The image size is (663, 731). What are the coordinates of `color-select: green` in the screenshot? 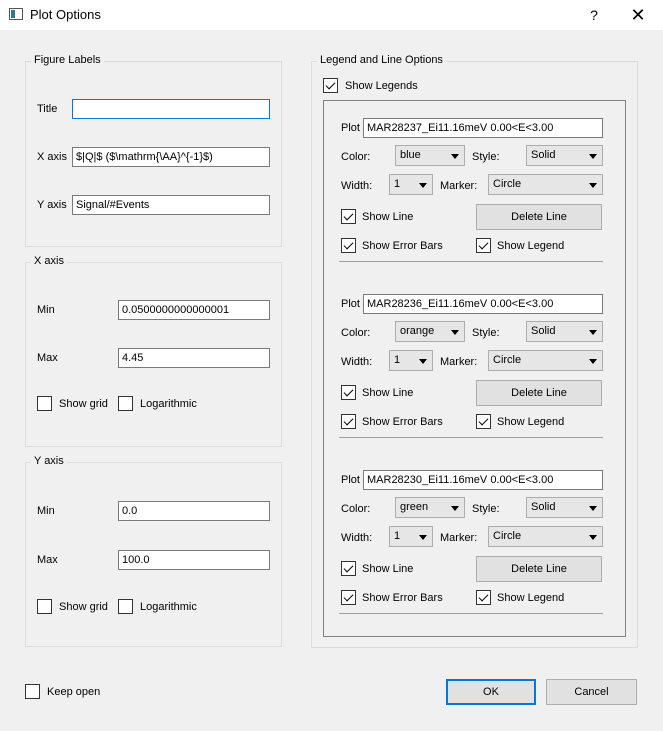 It's located at (430, 507).